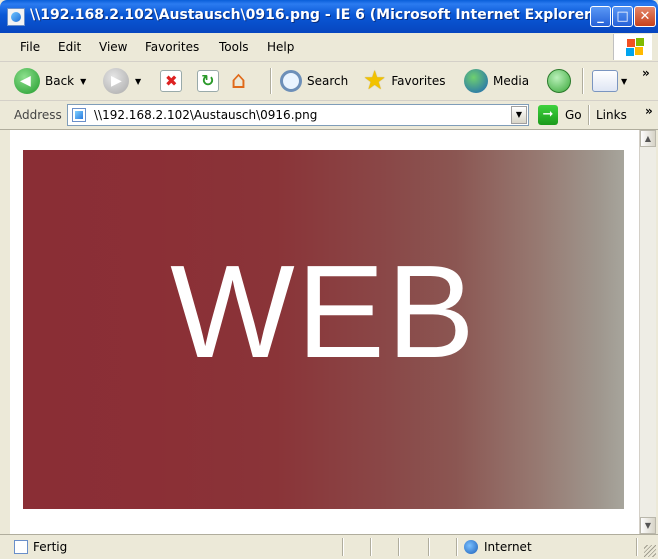 This screenshot has height=559, width=658. What do you see at coordinates (624, 81) in the screenshot?
I see `mail-dropdown-icon: ▼` at bounding box center [624, 81].